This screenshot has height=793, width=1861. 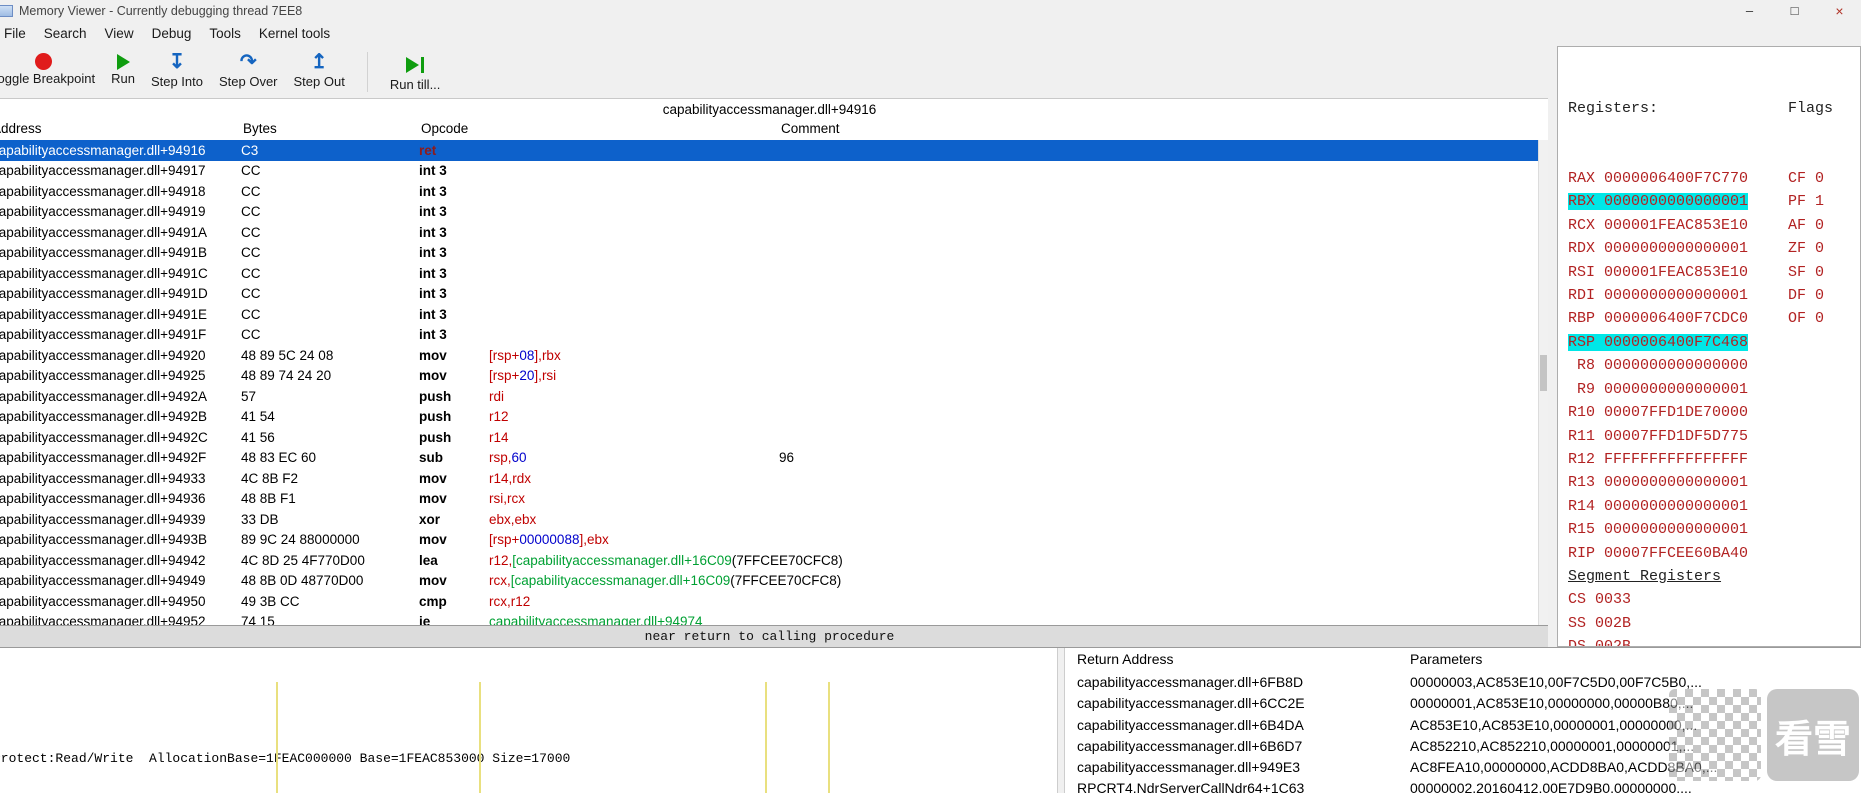 I want to click on step-into-button: ↧ Step Into, so click(x=177, y=73).